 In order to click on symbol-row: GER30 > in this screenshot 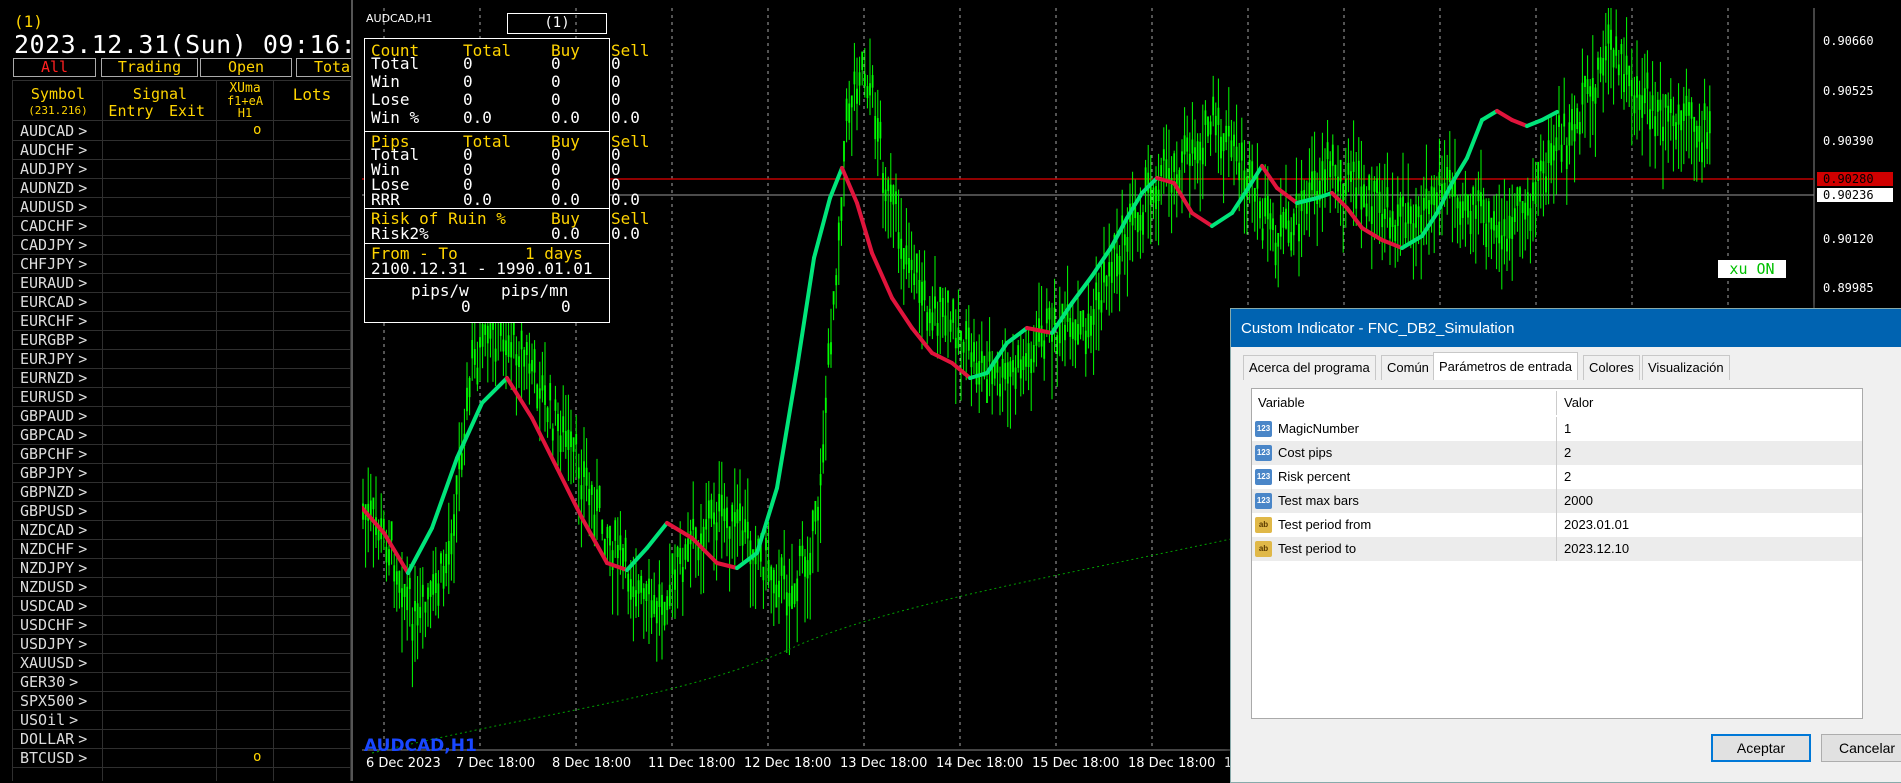, I will do `click(49, 682)`.